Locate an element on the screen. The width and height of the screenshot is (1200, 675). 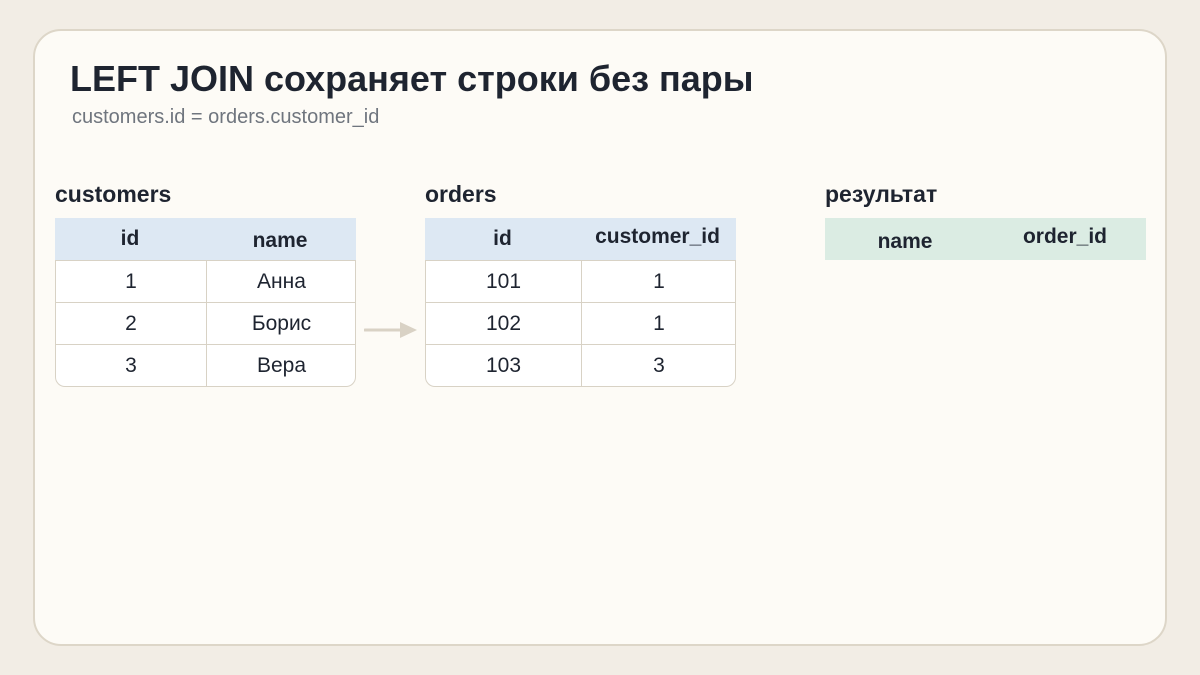
result-table: name order_id is located at coordinates (985, 239).